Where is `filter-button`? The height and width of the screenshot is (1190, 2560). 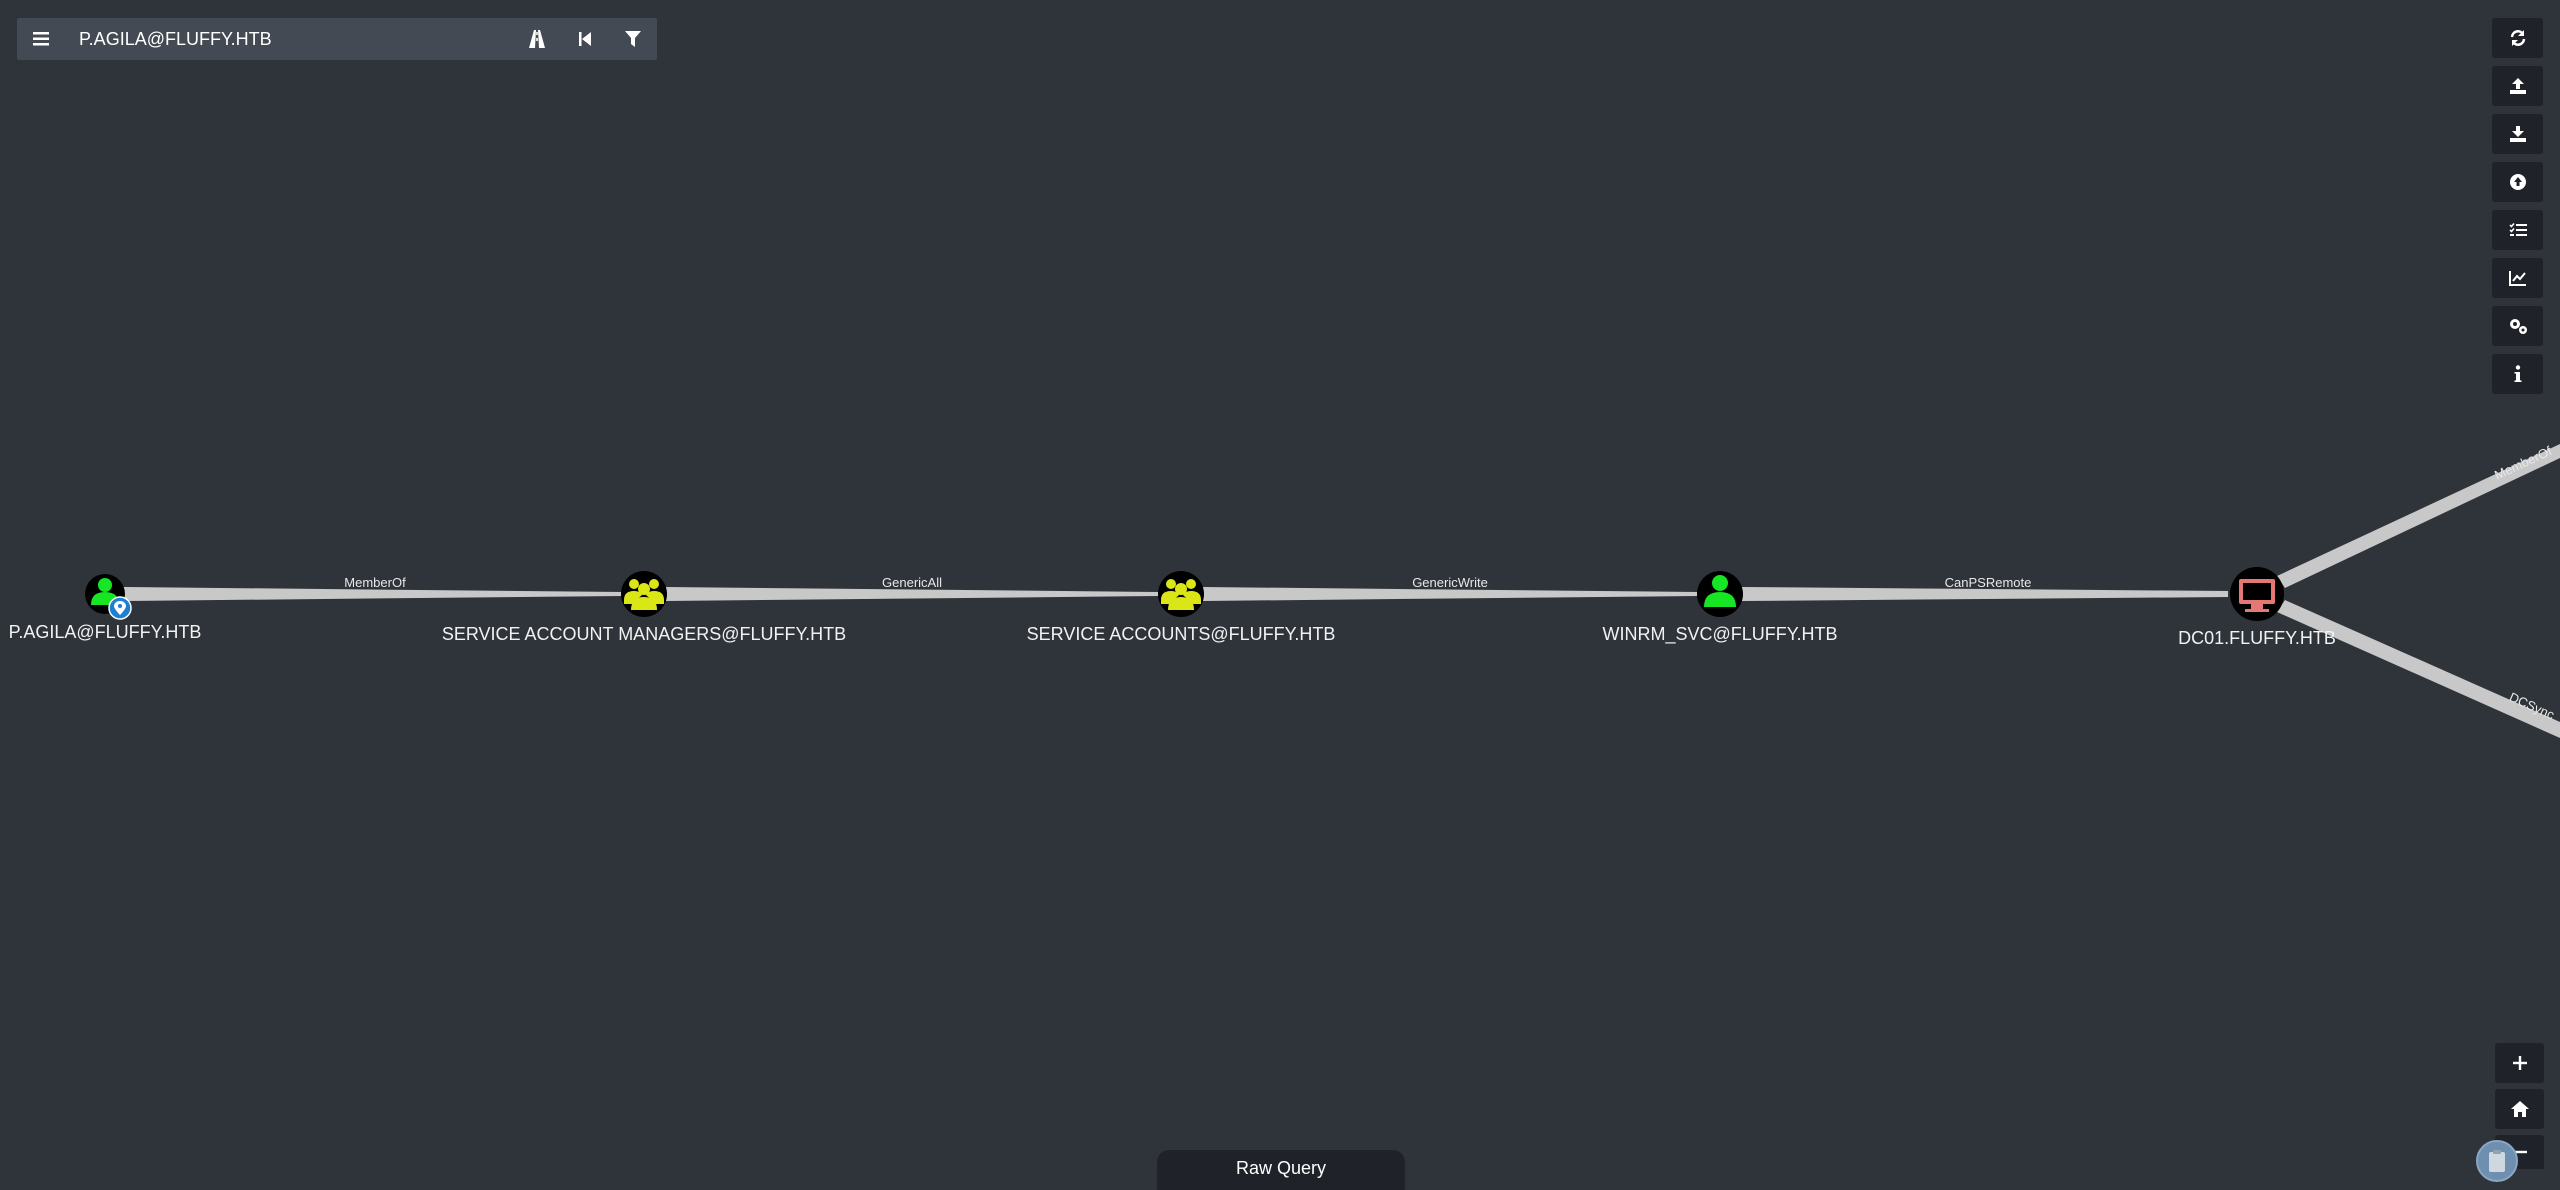
filter-button is located at coordinates (633, 39).